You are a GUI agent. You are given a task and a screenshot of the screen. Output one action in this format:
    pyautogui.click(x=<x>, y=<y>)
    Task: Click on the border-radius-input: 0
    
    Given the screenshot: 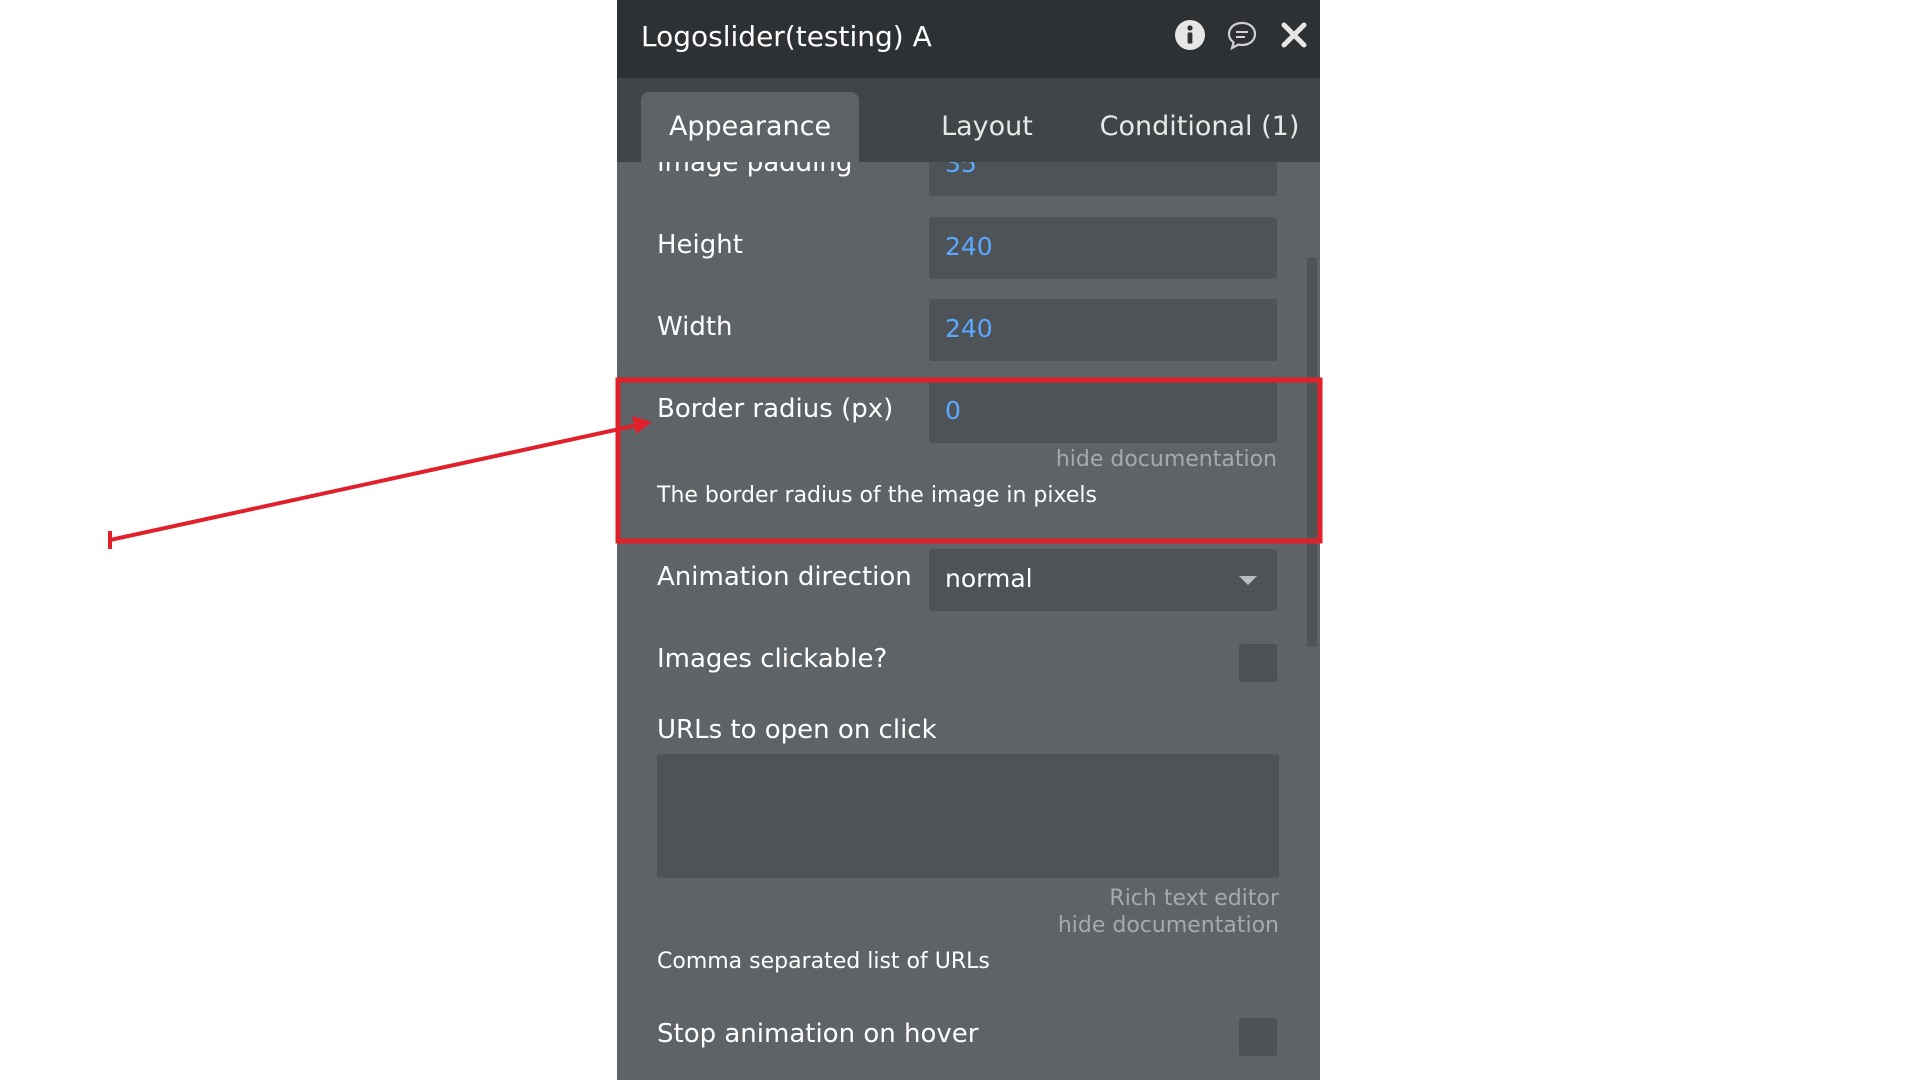 What is the action you would take?
    pyautogui.click(x=1103, y=412)
    